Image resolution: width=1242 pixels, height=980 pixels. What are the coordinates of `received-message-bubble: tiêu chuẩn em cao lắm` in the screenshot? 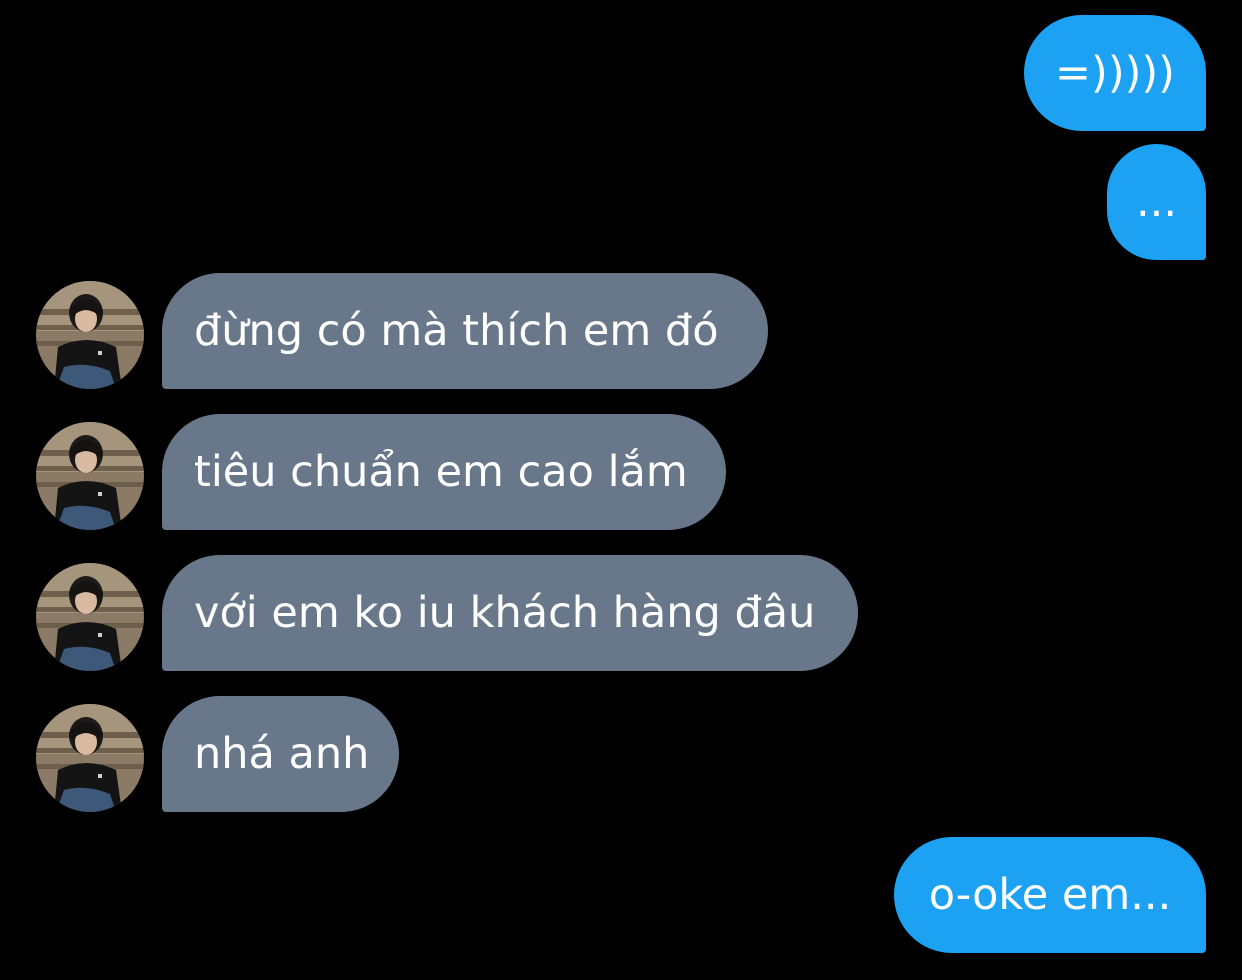 It's located at (444, 472).